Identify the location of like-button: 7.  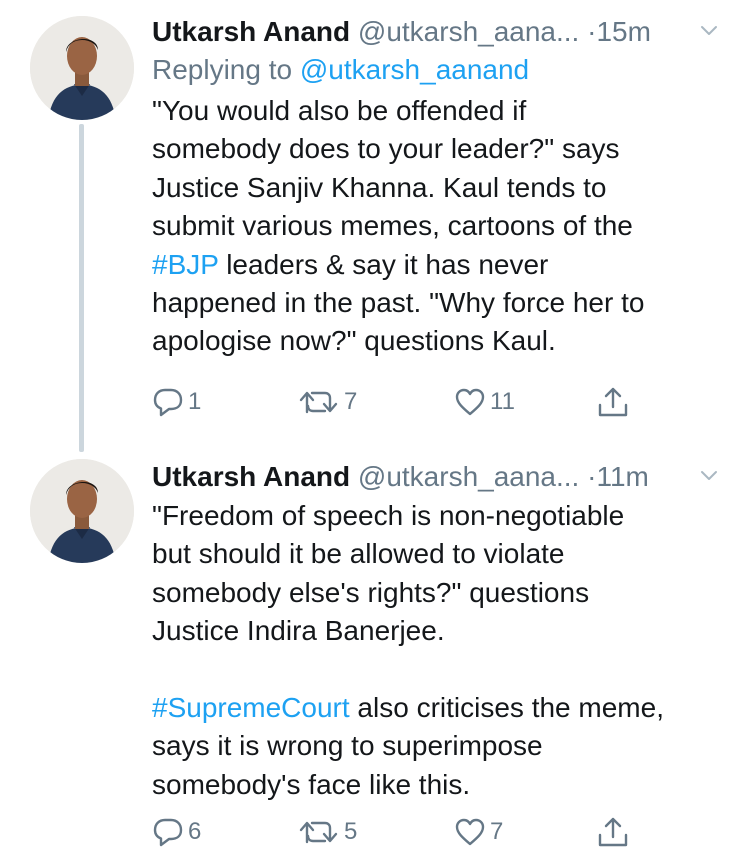
(478, 832).